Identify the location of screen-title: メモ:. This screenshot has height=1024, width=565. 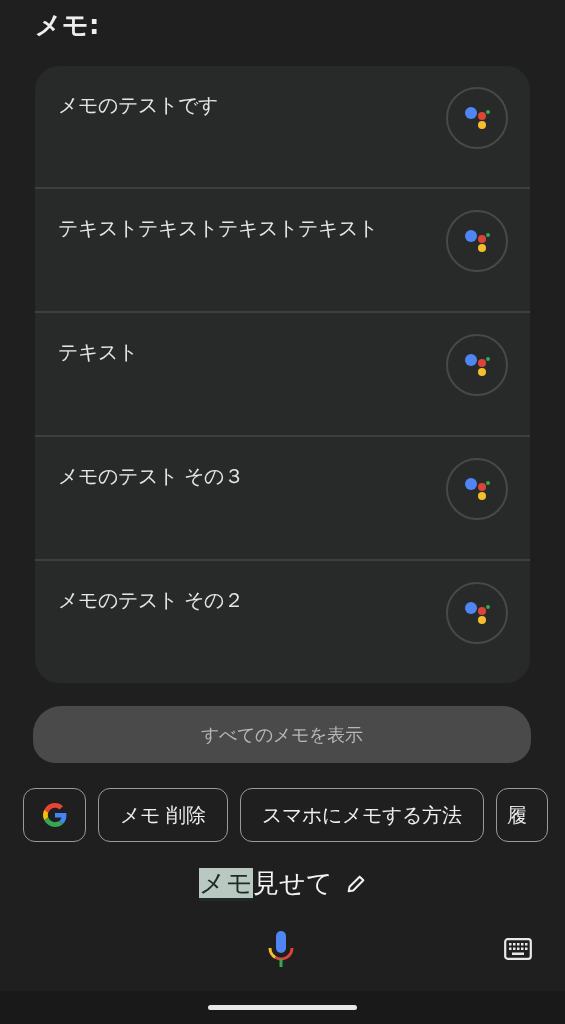
(68, 25).